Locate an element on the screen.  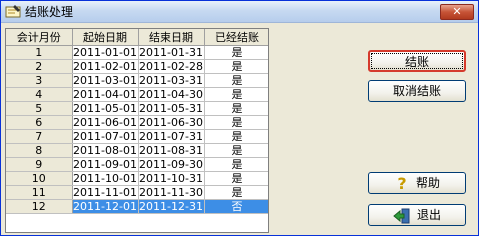
table-row: 12 2011-12-01 2011-12-31 否 is located at coordinates (137, 206).